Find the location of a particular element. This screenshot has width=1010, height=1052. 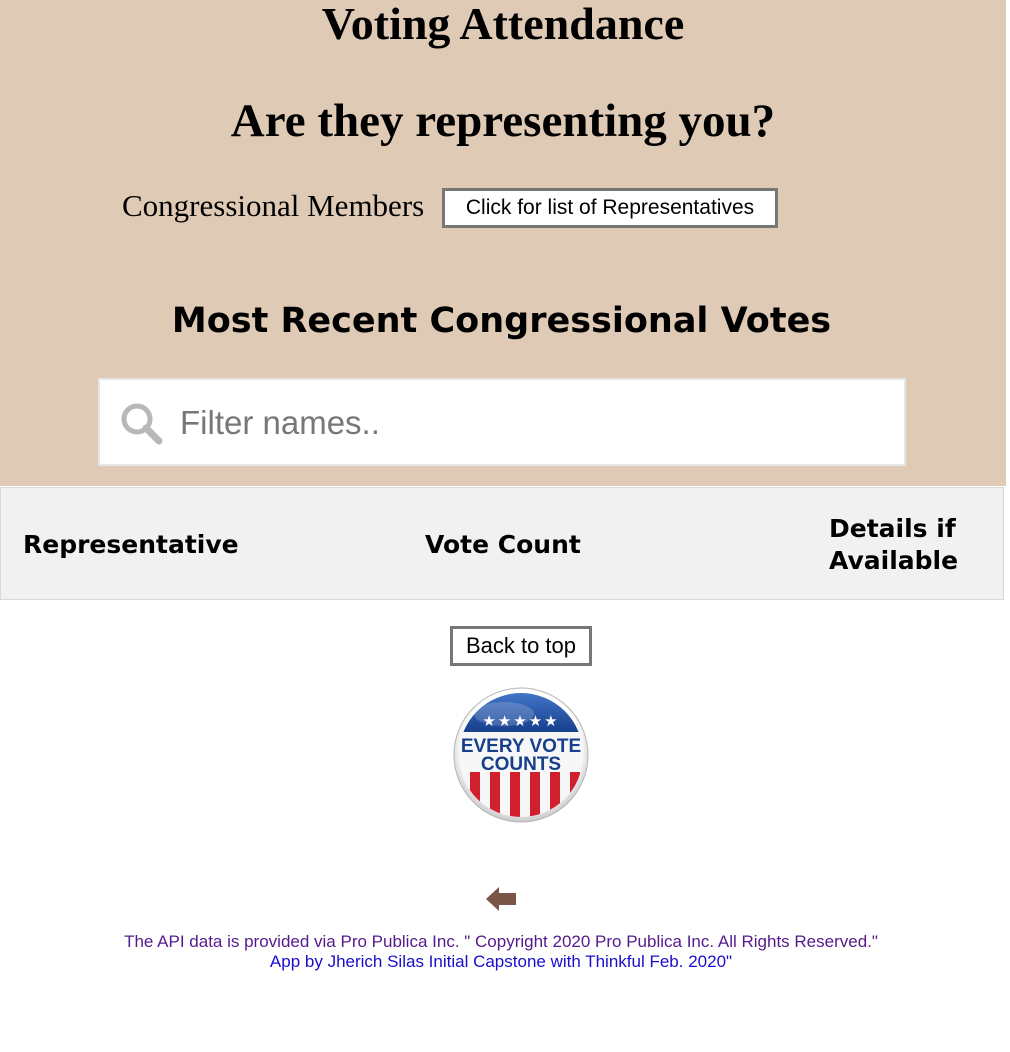

column-header-vote-count: Vote Count is located at coordinates (503, 544).